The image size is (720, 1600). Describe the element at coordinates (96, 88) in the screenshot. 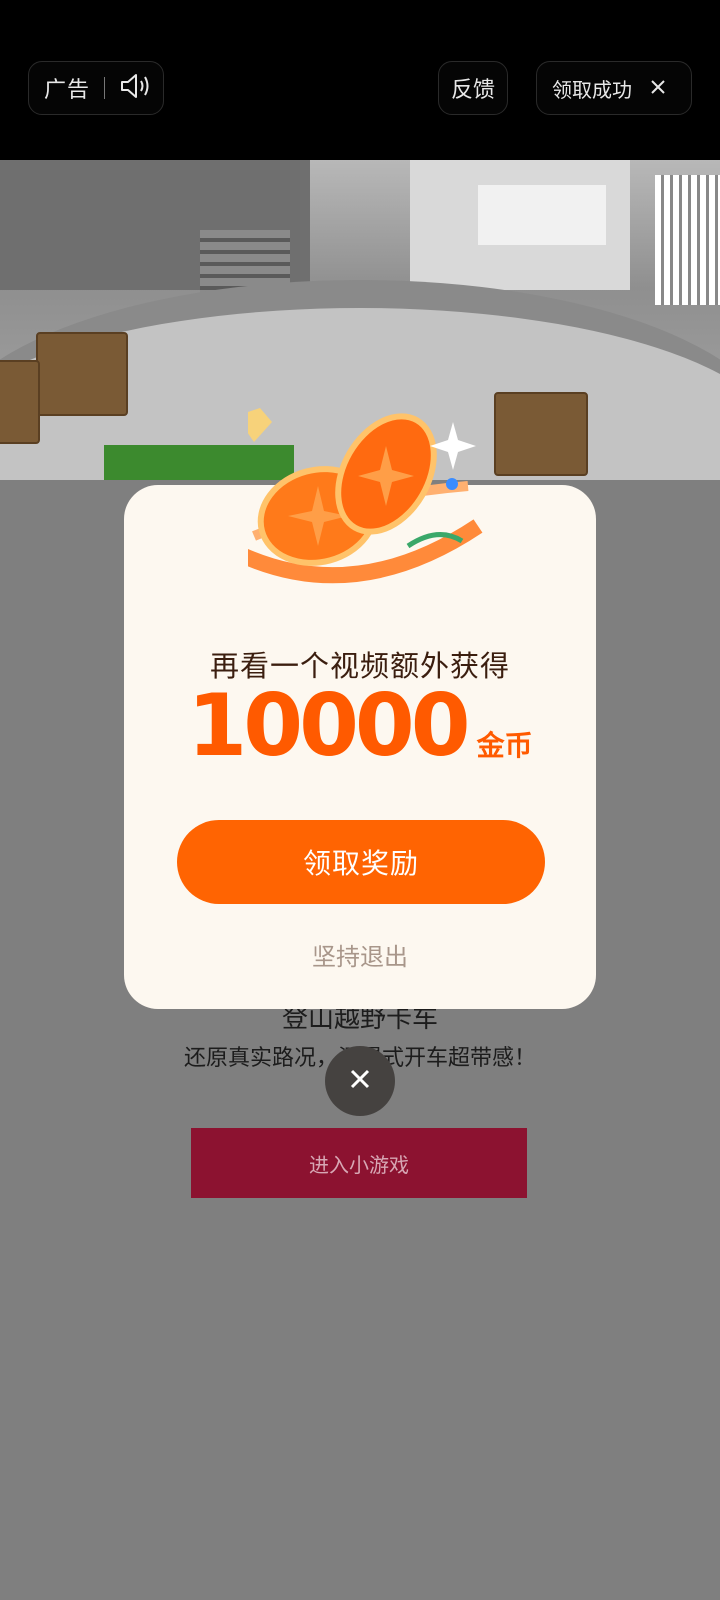

I see `ad-badge: 广告` at that location.